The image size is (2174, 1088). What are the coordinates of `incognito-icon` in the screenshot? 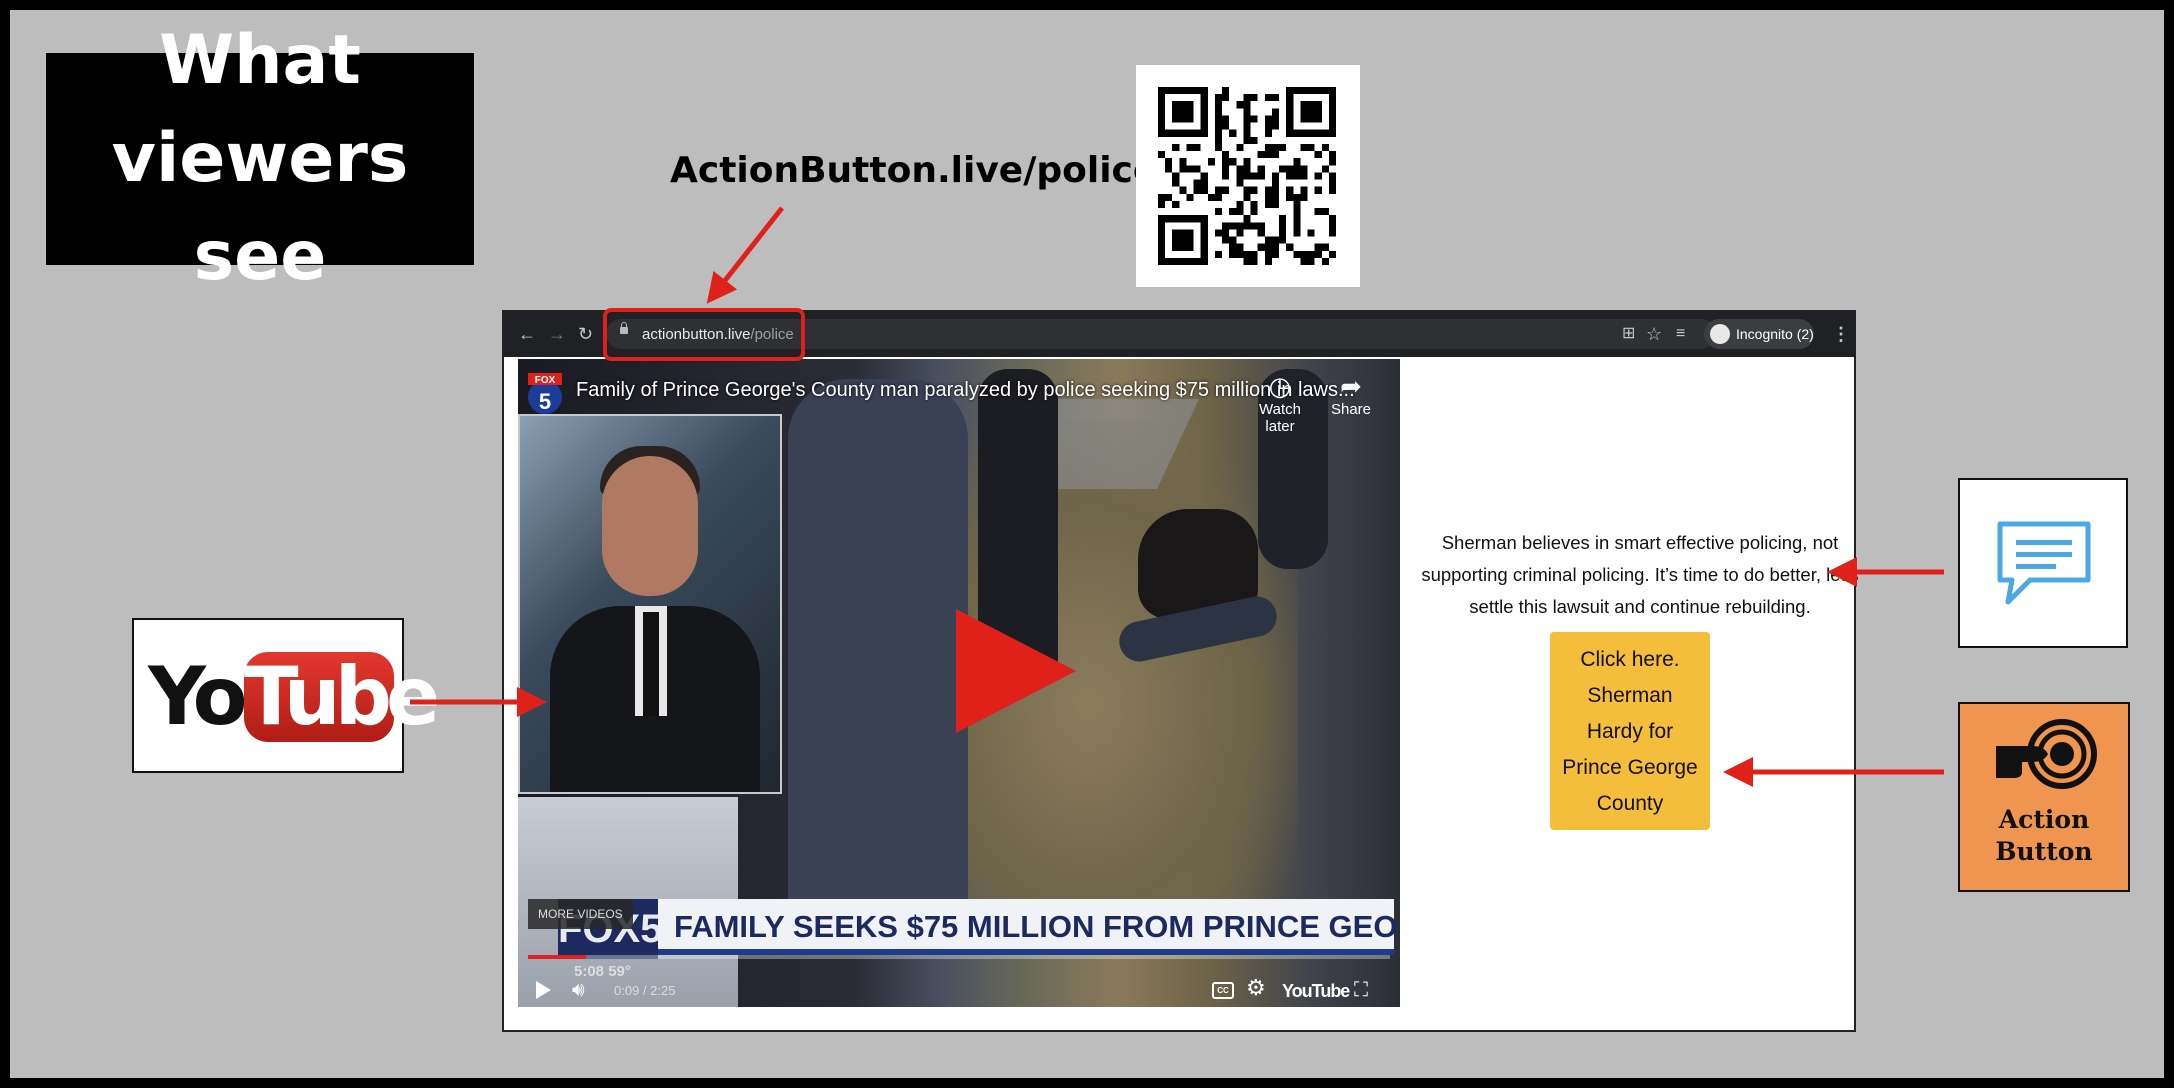 It's located at (1720, 334).